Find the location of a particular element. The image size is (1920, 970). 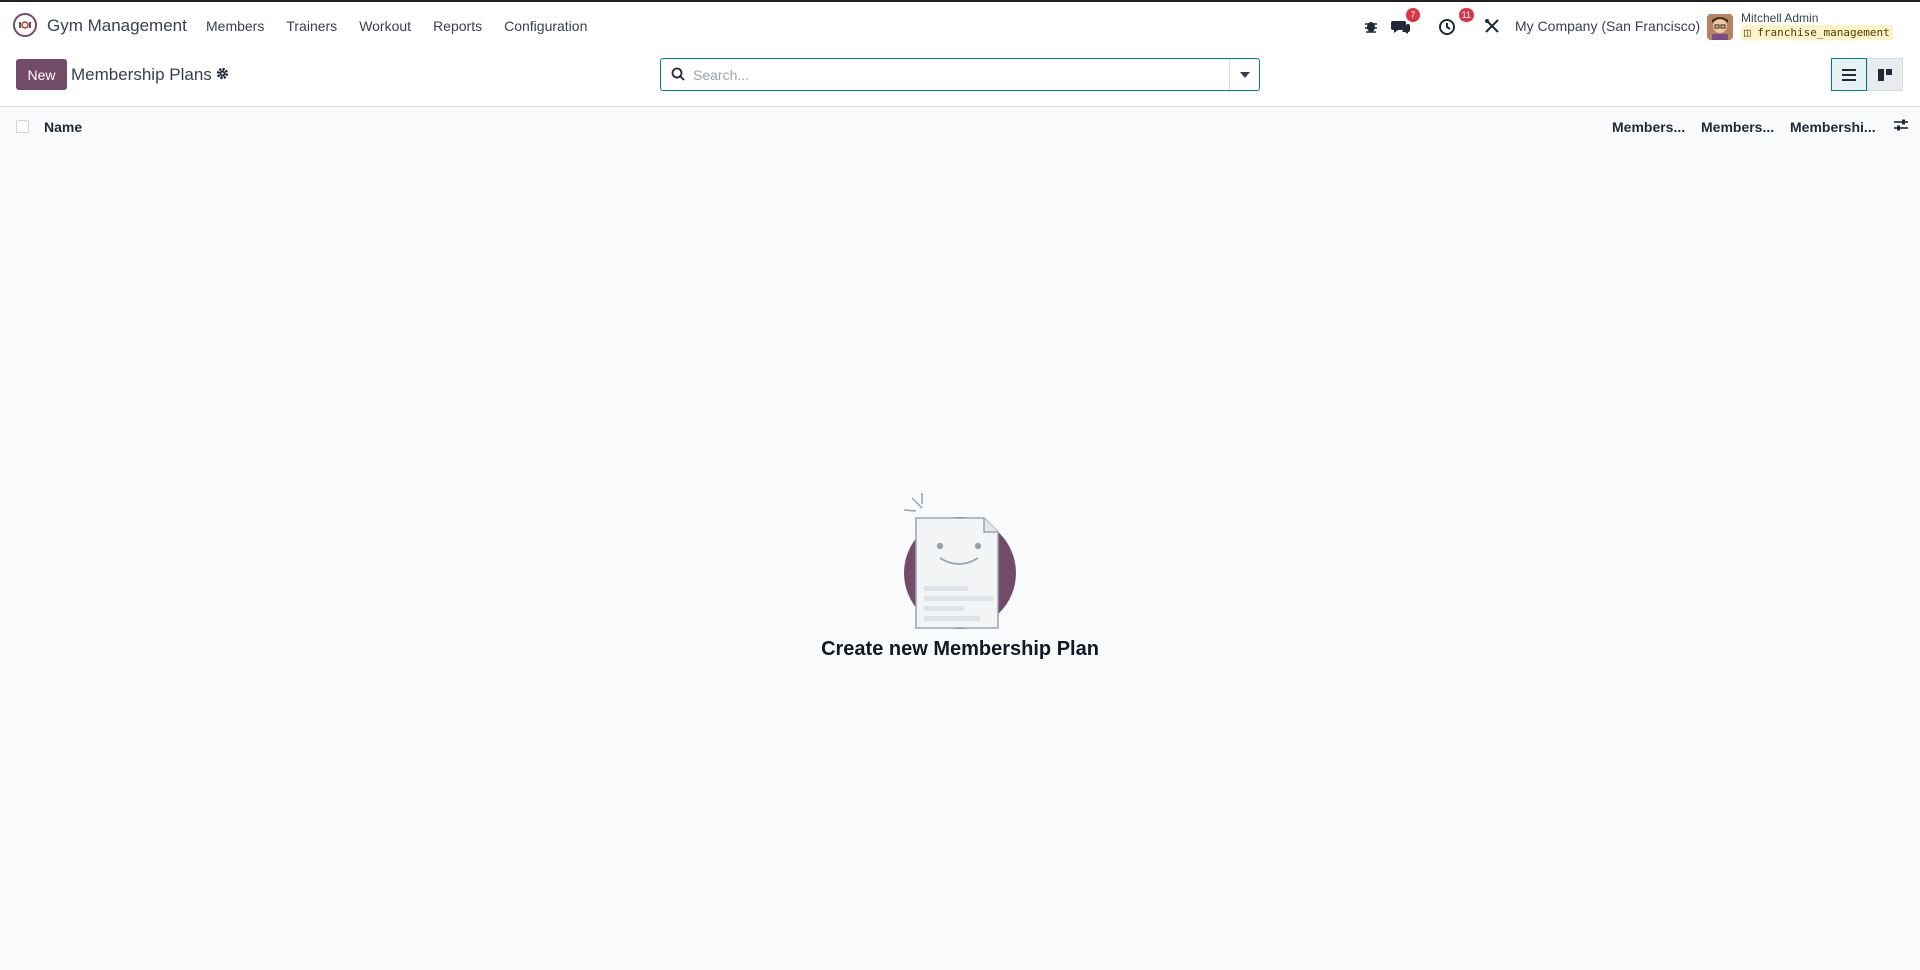

new-button: New is located at coordinates (41, 74).